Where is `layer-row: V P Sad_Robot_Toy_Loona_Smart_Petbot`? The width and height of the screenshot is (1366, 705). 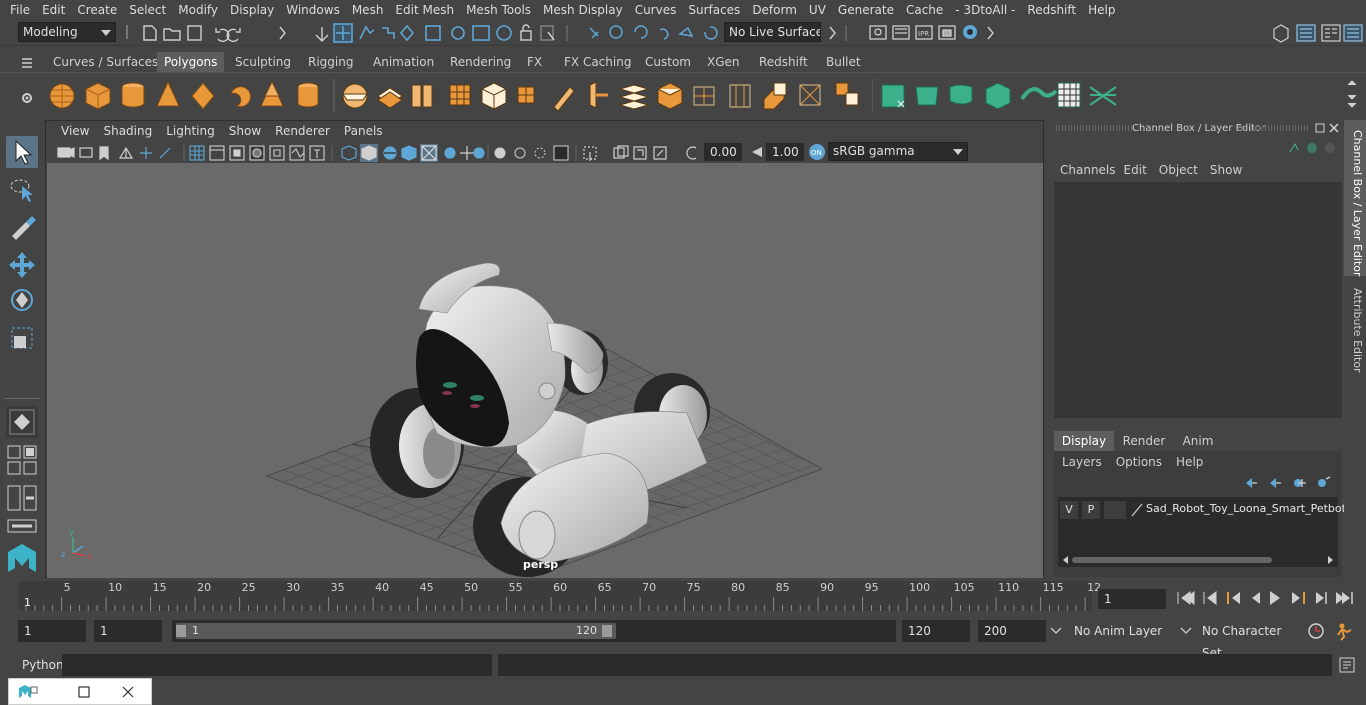
layer-row: V P Sad_Robot_Toy_Loona_Smart_Petbot is located at coordinates (1203, 510).